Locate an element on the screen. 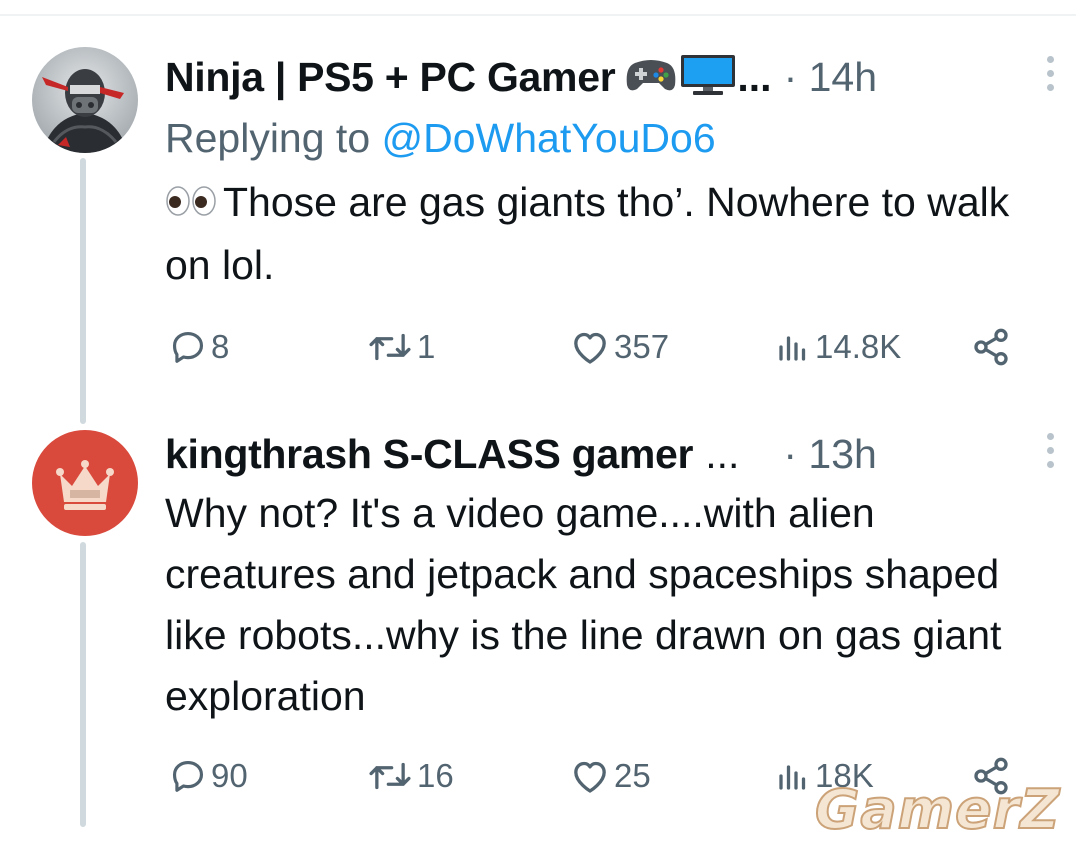  views-count: 14.8K is located at coordinates (858, 346).